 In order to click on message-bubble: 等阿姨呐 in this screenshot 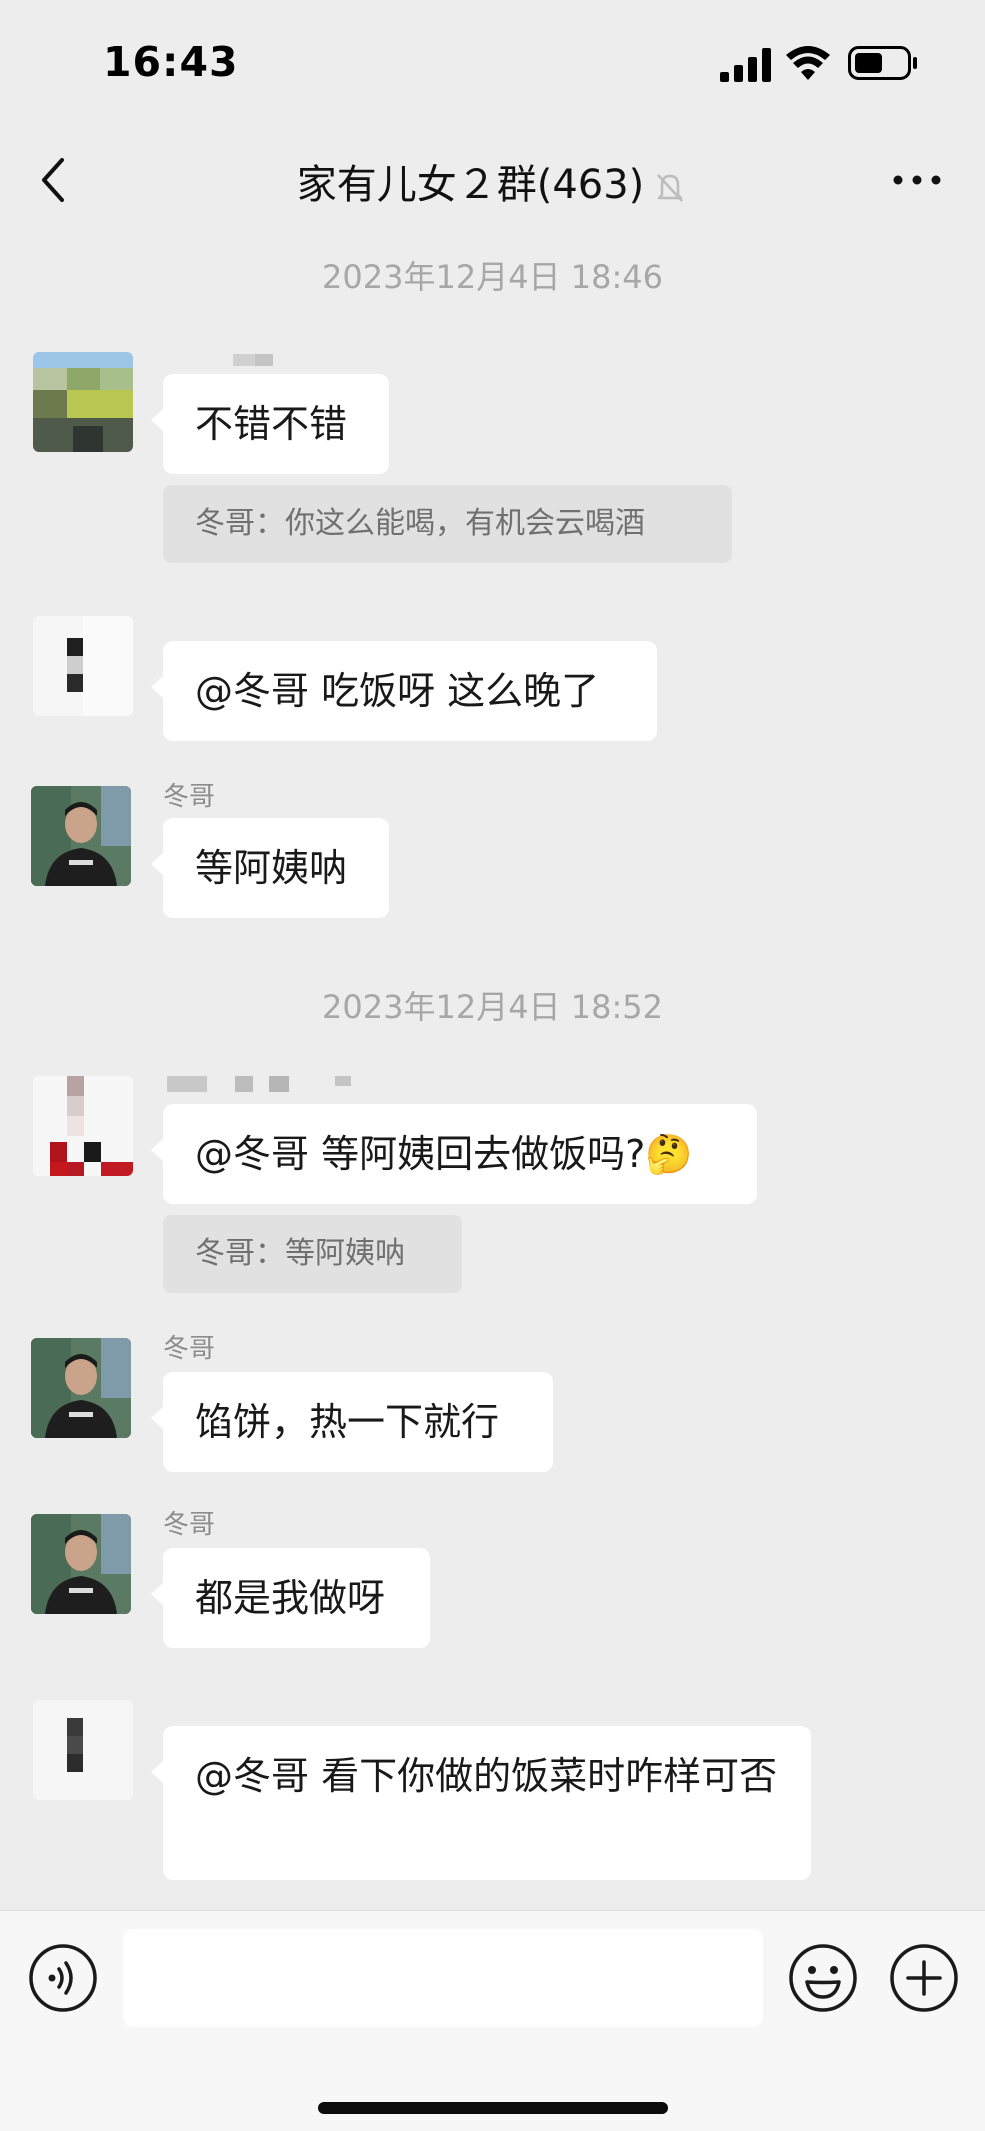, I will do `click(270, 868)`.